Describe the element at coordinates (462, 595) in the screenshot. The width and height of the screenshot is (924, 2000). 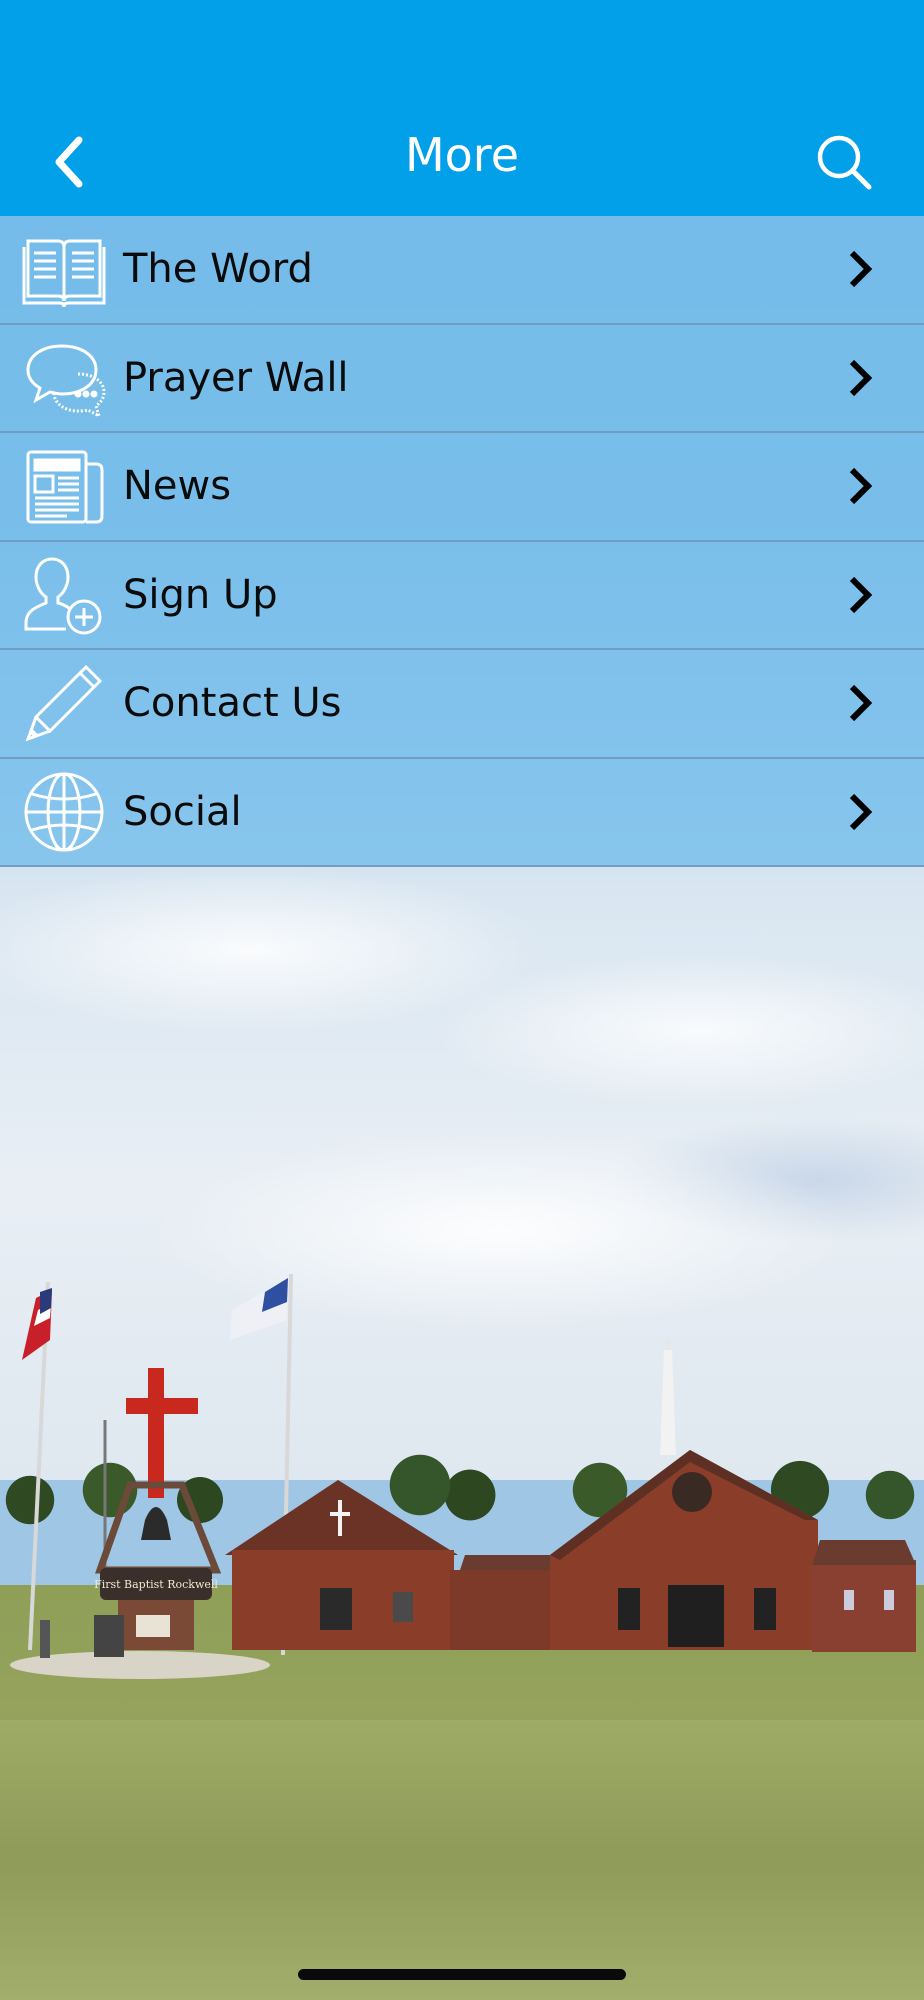
I see `menu-item-sign-up: Sign Up` at that location.